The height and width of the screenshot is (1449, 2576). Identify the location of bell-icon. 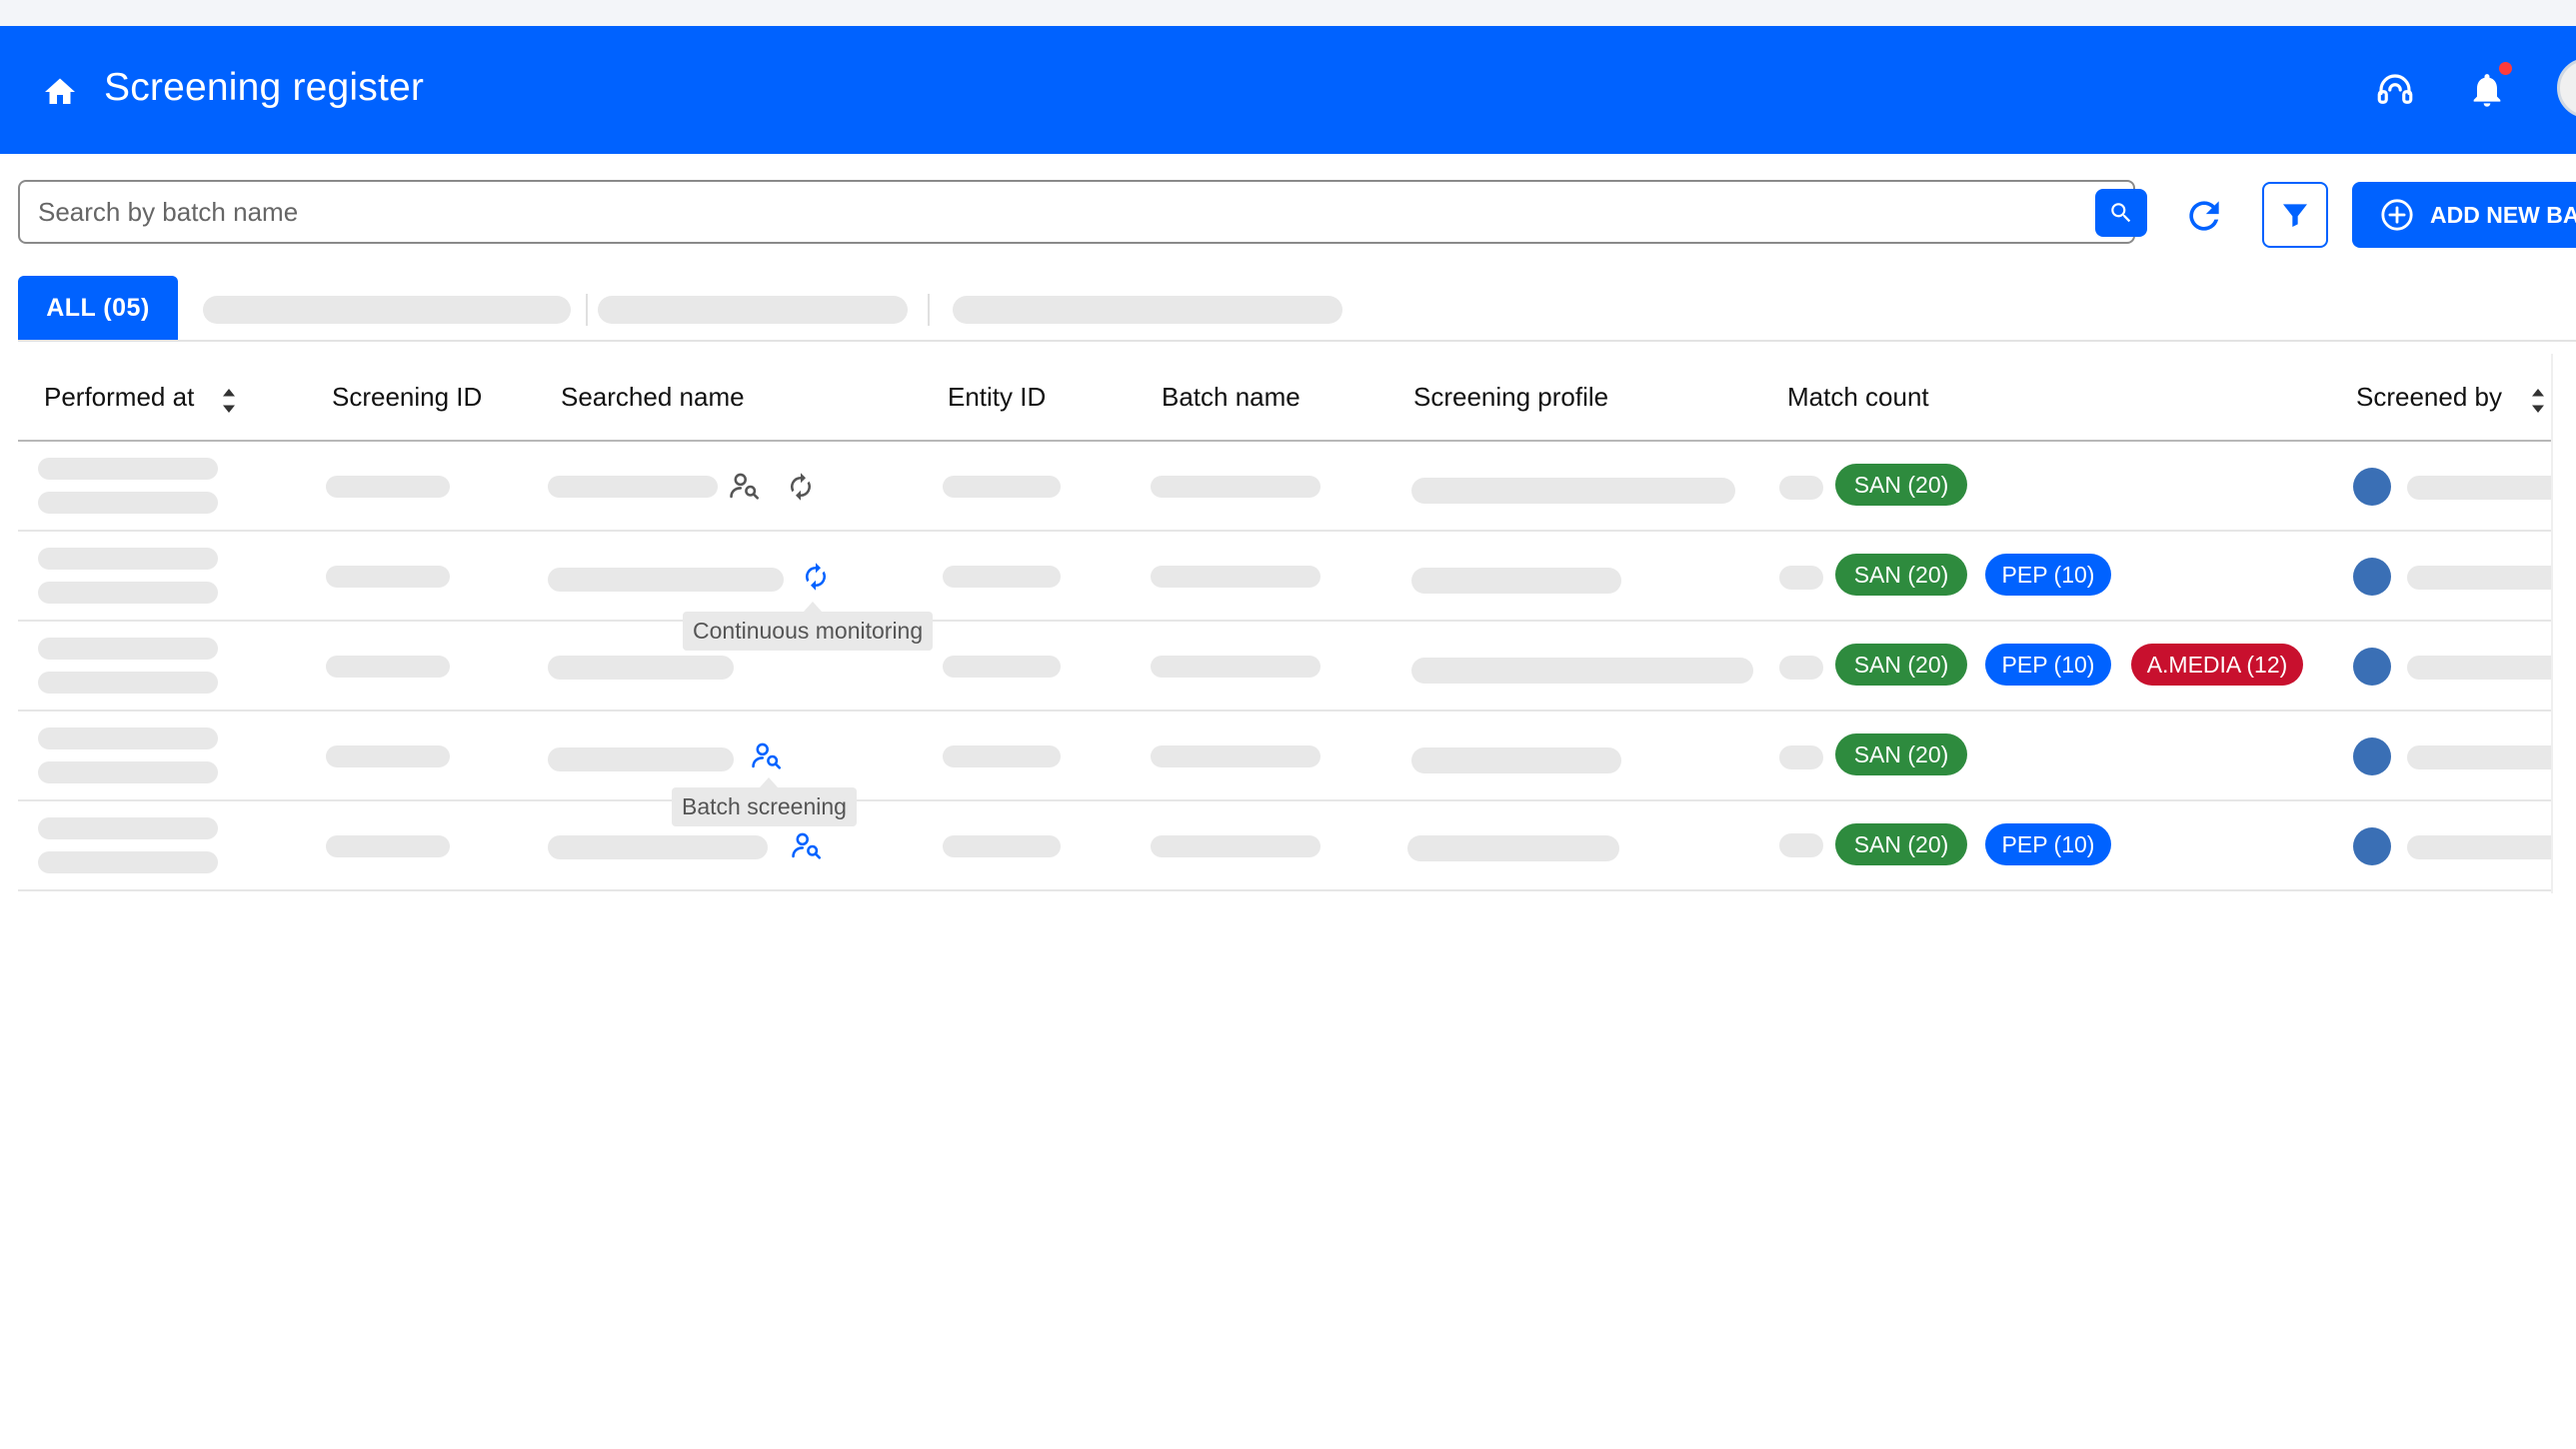
(2487, 90).